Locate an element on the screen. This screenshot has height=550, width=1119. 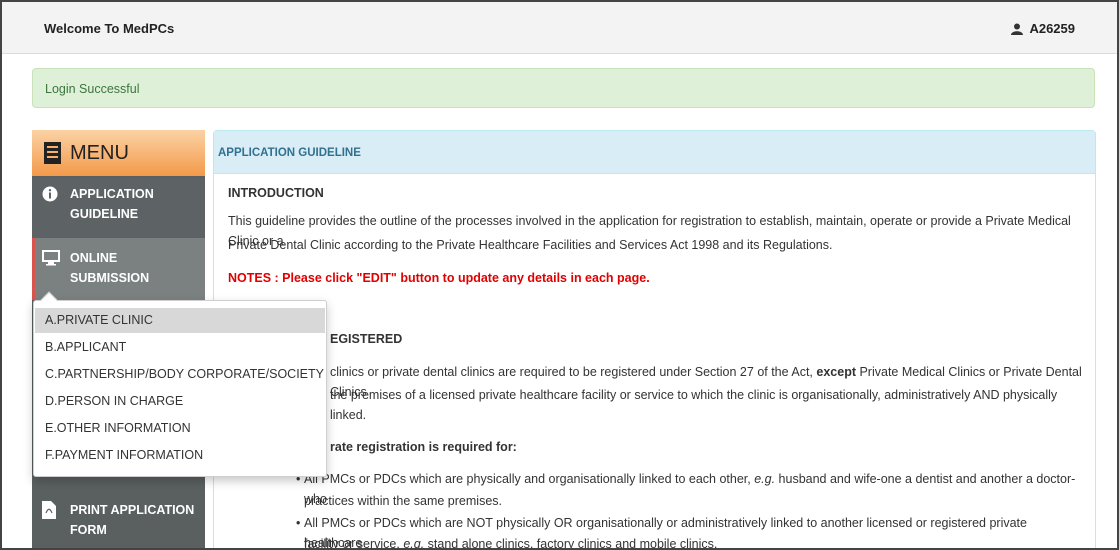
sidebar-item-application-guideline: APPLICATION GUIDELINE is located at coordinates (118, 208).